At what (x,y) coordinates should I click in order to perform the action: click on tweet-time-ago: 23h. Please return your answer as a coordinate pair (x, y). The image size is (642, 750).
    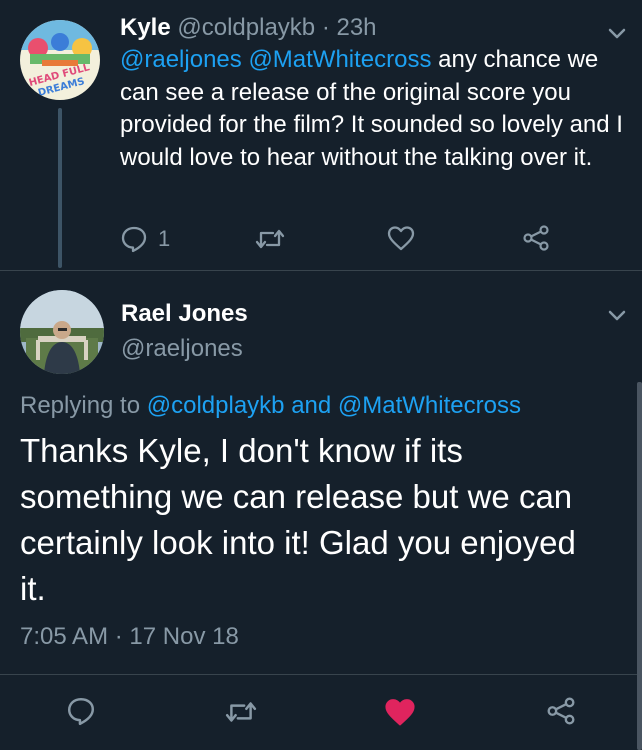
    Looking at the image, I should click on (356, 27).